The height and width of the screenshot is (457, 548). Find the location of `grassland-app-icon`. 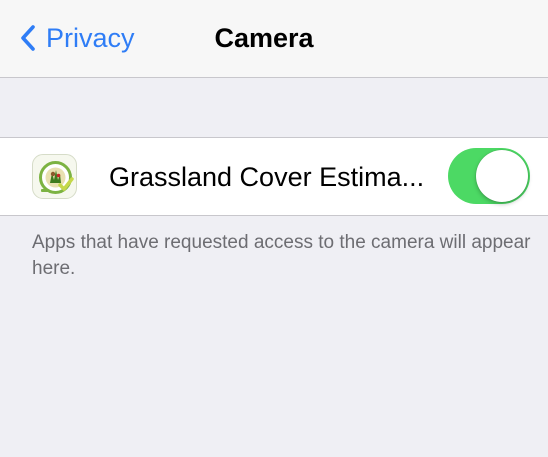

grassland-app-icon is located at coordinates (54, 176).